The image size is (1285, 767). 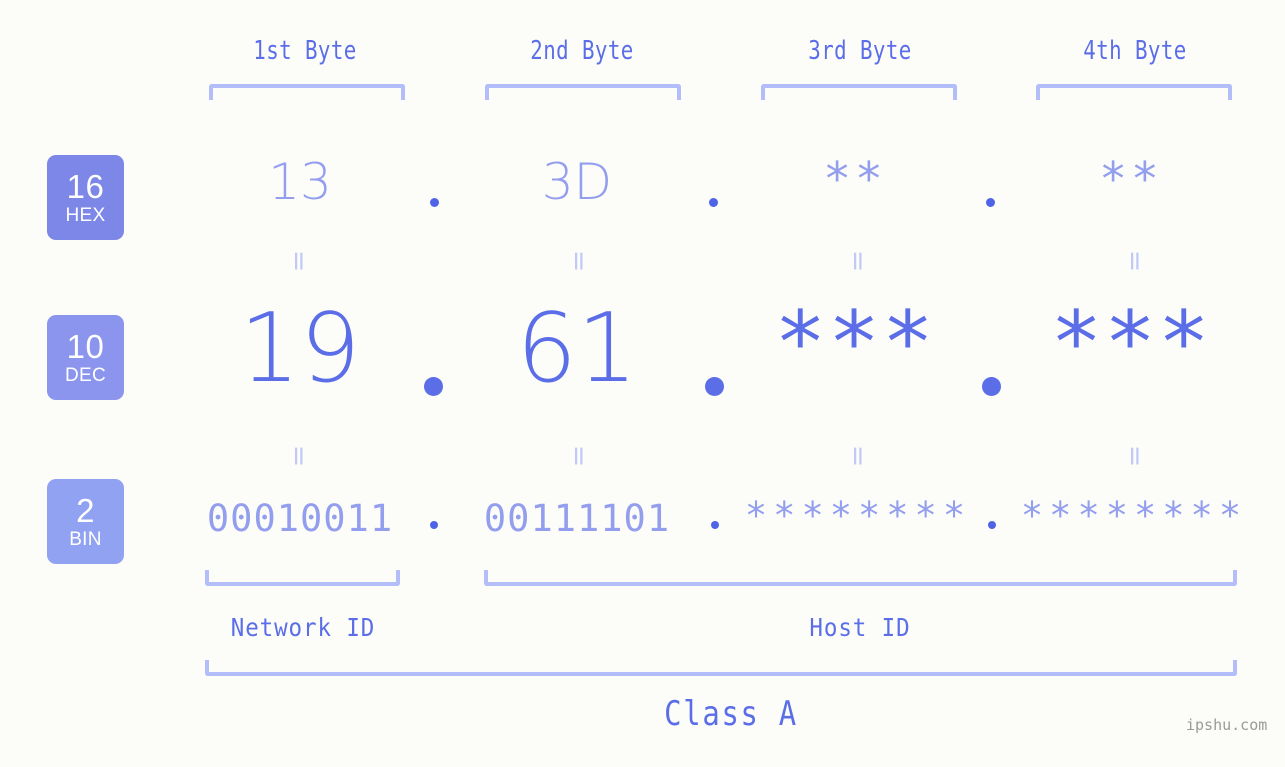 What do you see at coordinates (305, 51) in the screenshot?
I see `byte-header-1: 1st Byte` at bounding box center [305, 51].